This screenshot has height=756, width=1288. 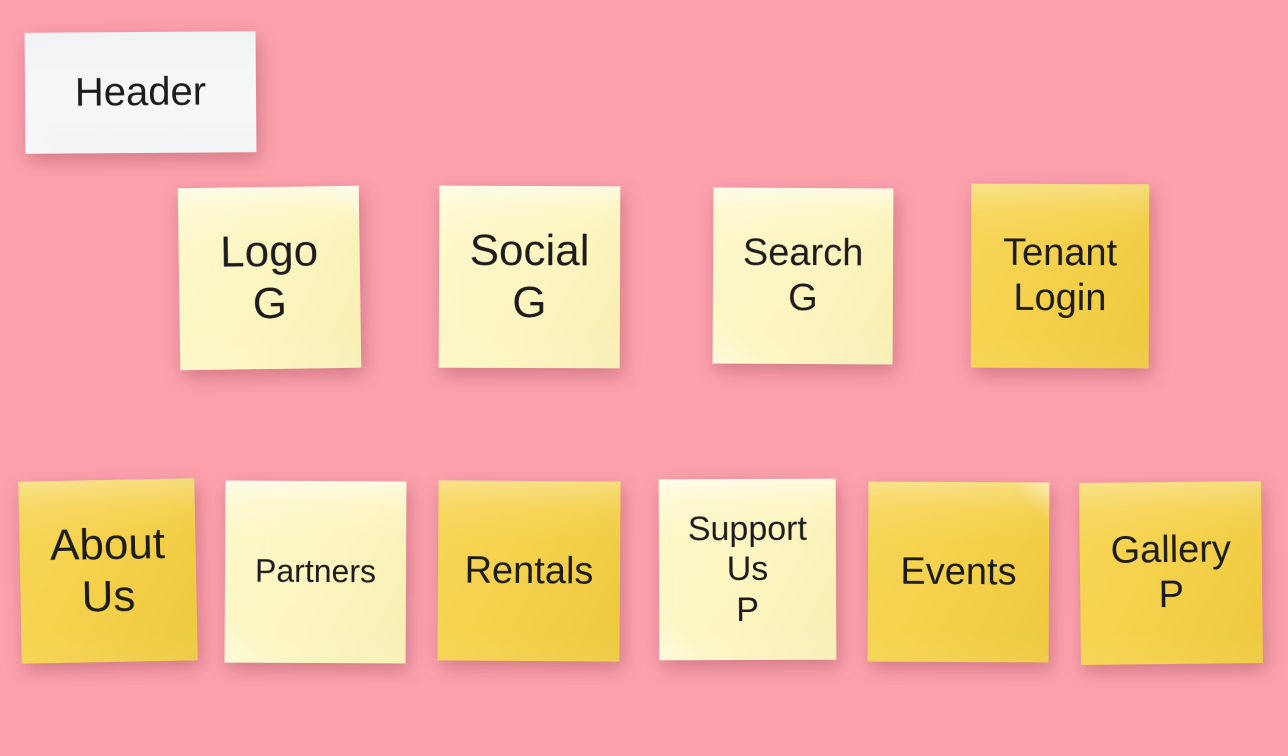 I want to click on sticky-note-label: Support Us P, so click(x=747, y=569).